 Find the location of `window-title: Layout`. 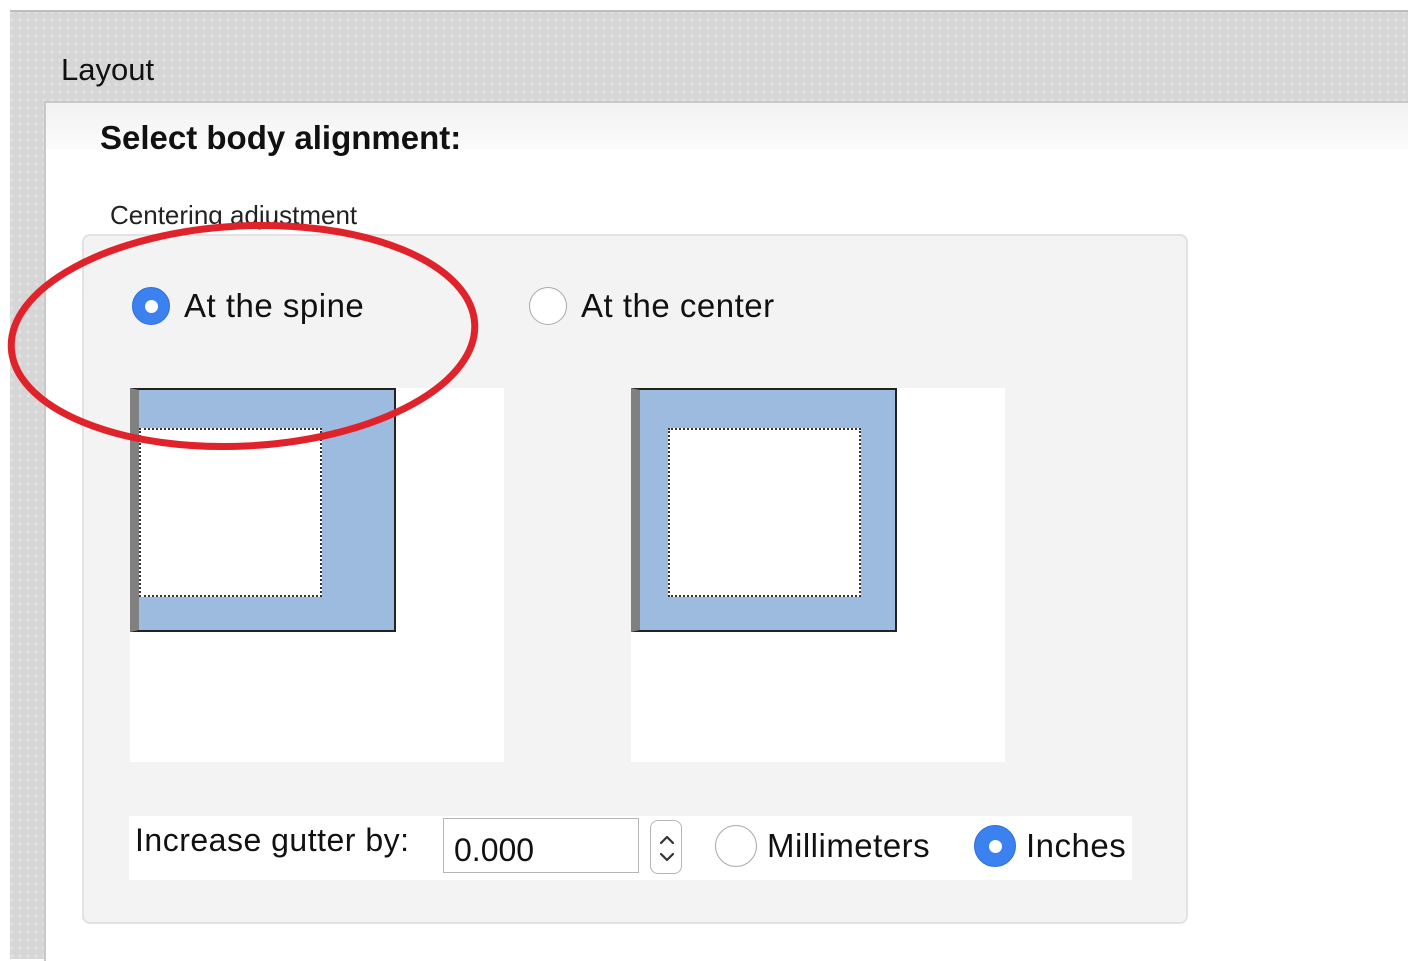

window-title: Layout is located at coordinates (108, 69).